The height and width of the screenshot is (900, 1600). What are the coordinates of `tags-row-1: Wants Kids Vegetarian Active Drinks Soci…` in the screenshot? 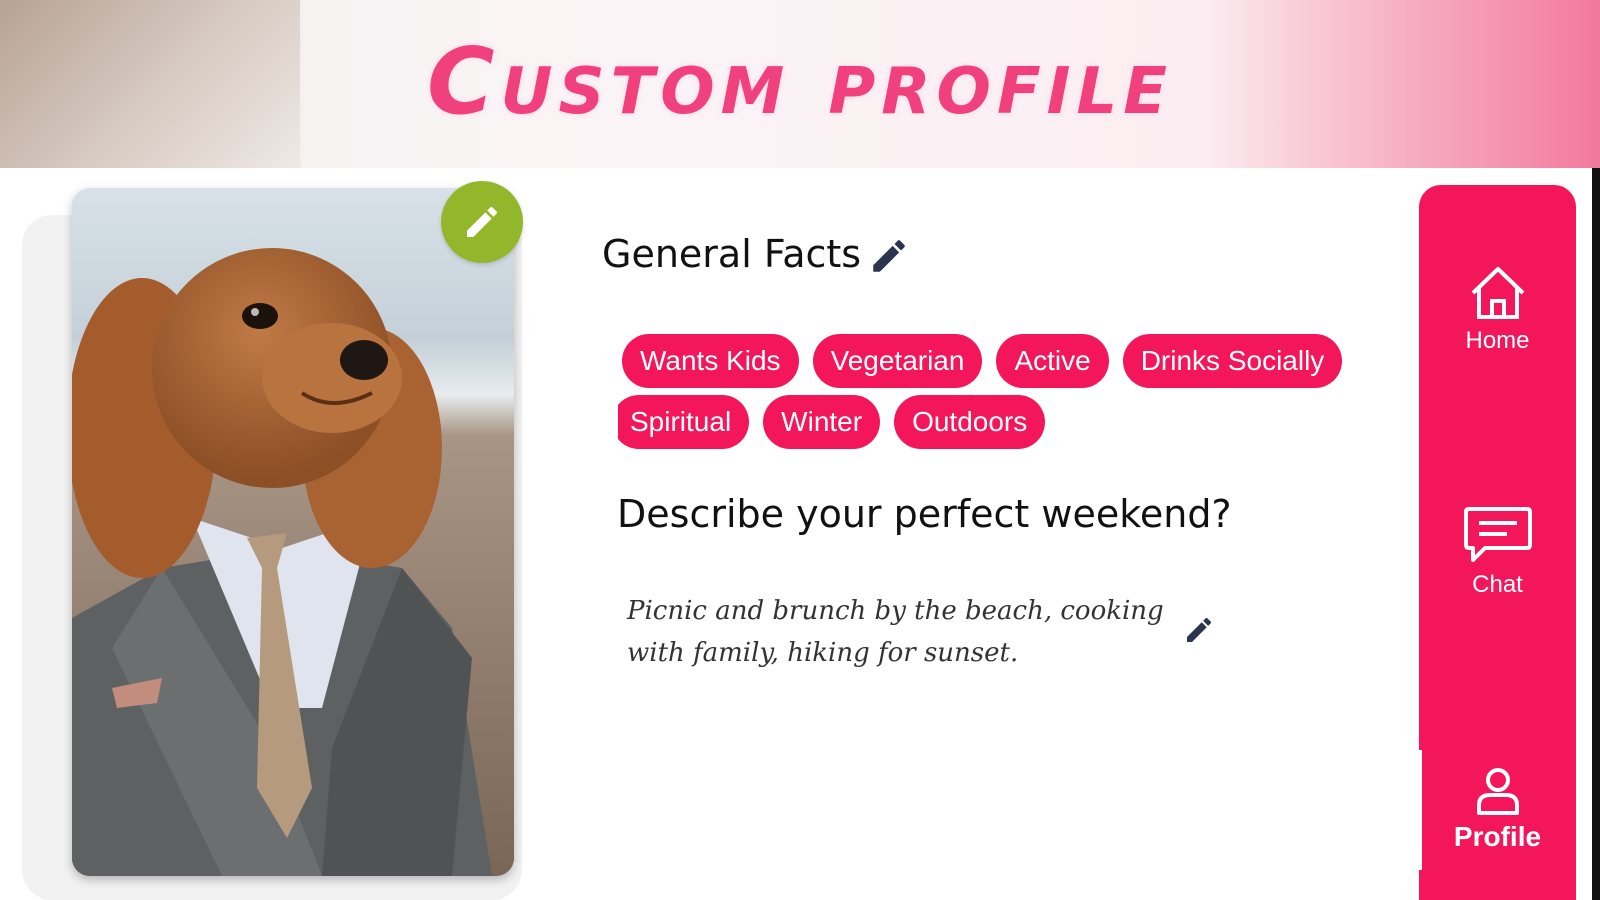 It's located at (997, 361).